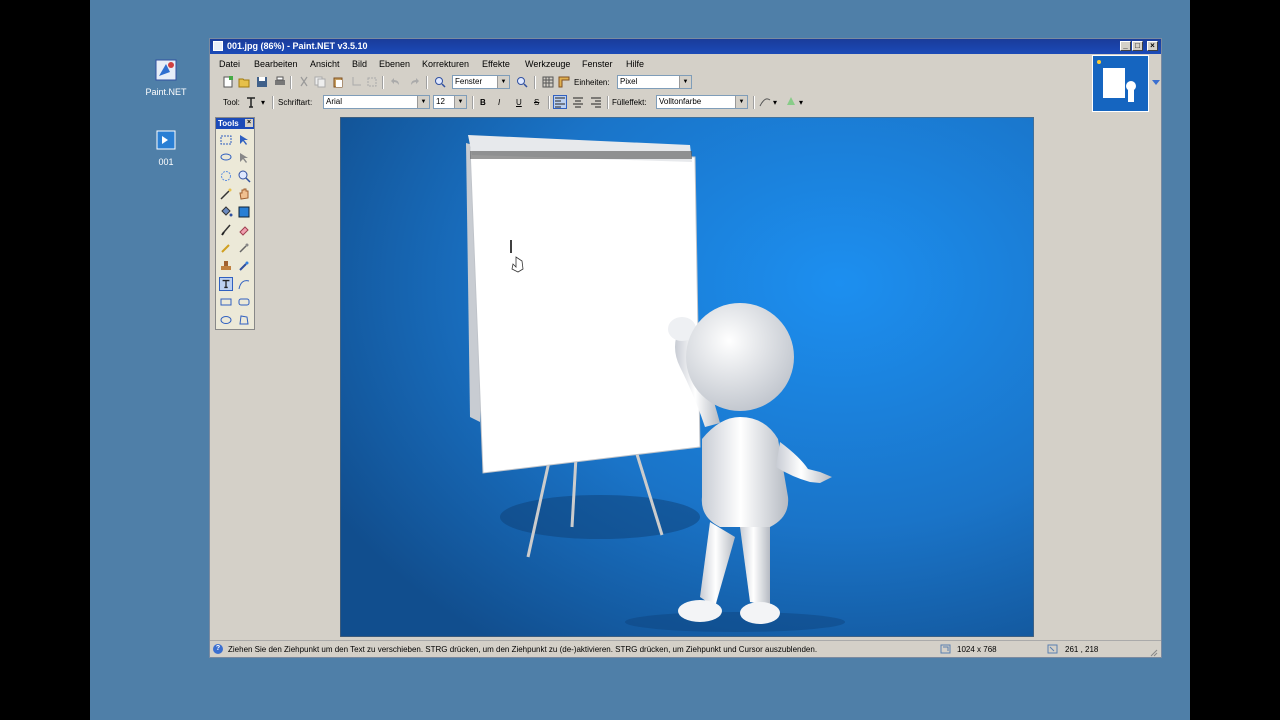 The width and height of the screenshot is (1280, 720). I want to click on zoom-select: Fenster ▼, so click(481, 82).